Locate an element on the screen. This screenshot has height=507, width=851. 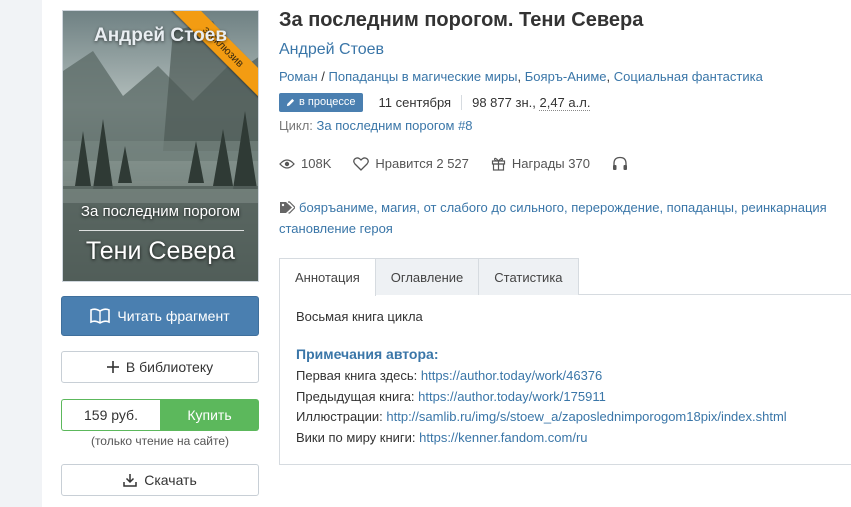
awards-stat: Награды 370 is located at coordinates (540, 163).